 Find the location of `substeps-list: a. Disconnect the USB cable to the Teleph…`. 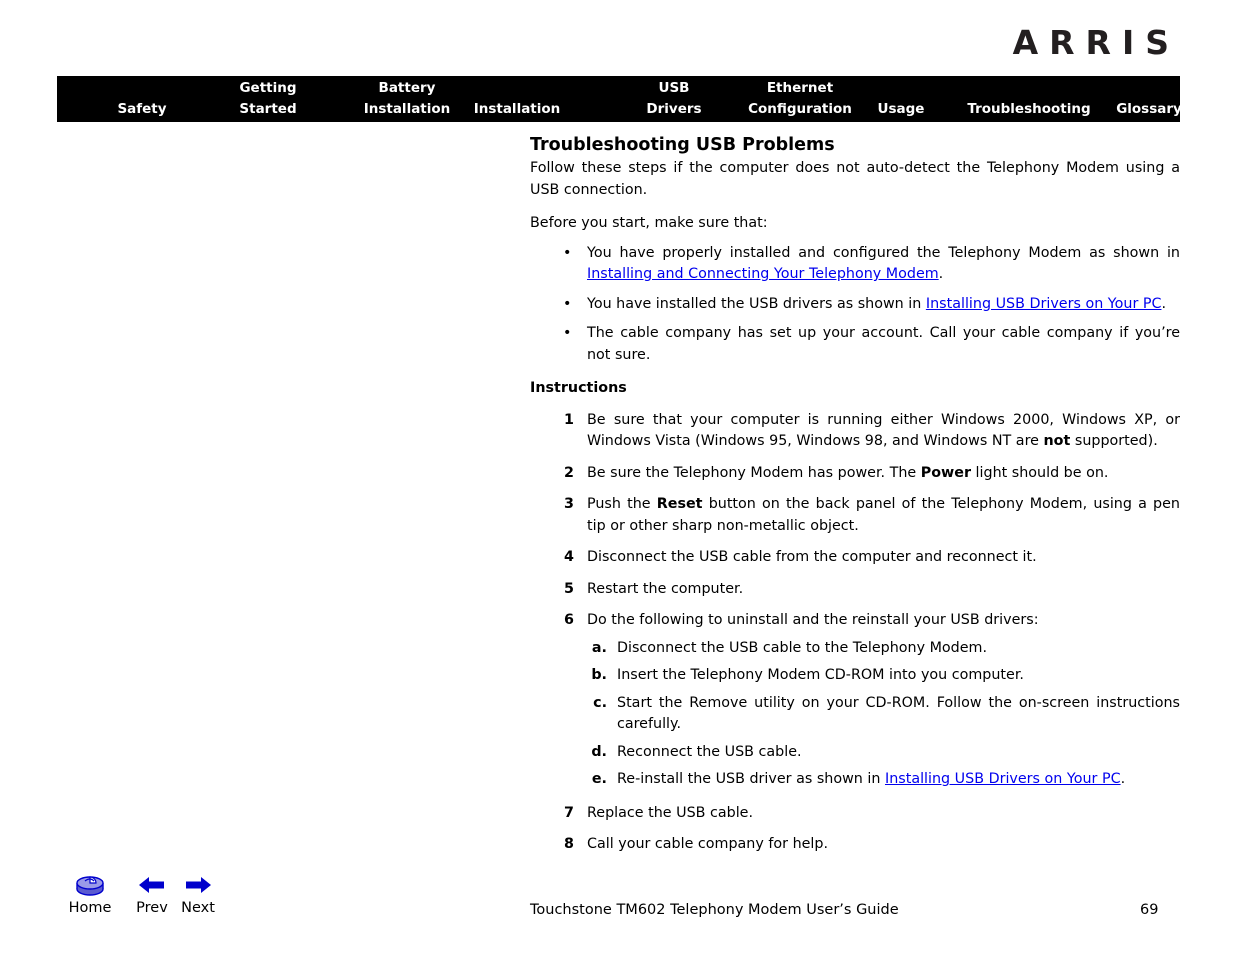

substeps-list: a. Disconnect the USB cable to the Teleph… is located at coordinates (883, 714).